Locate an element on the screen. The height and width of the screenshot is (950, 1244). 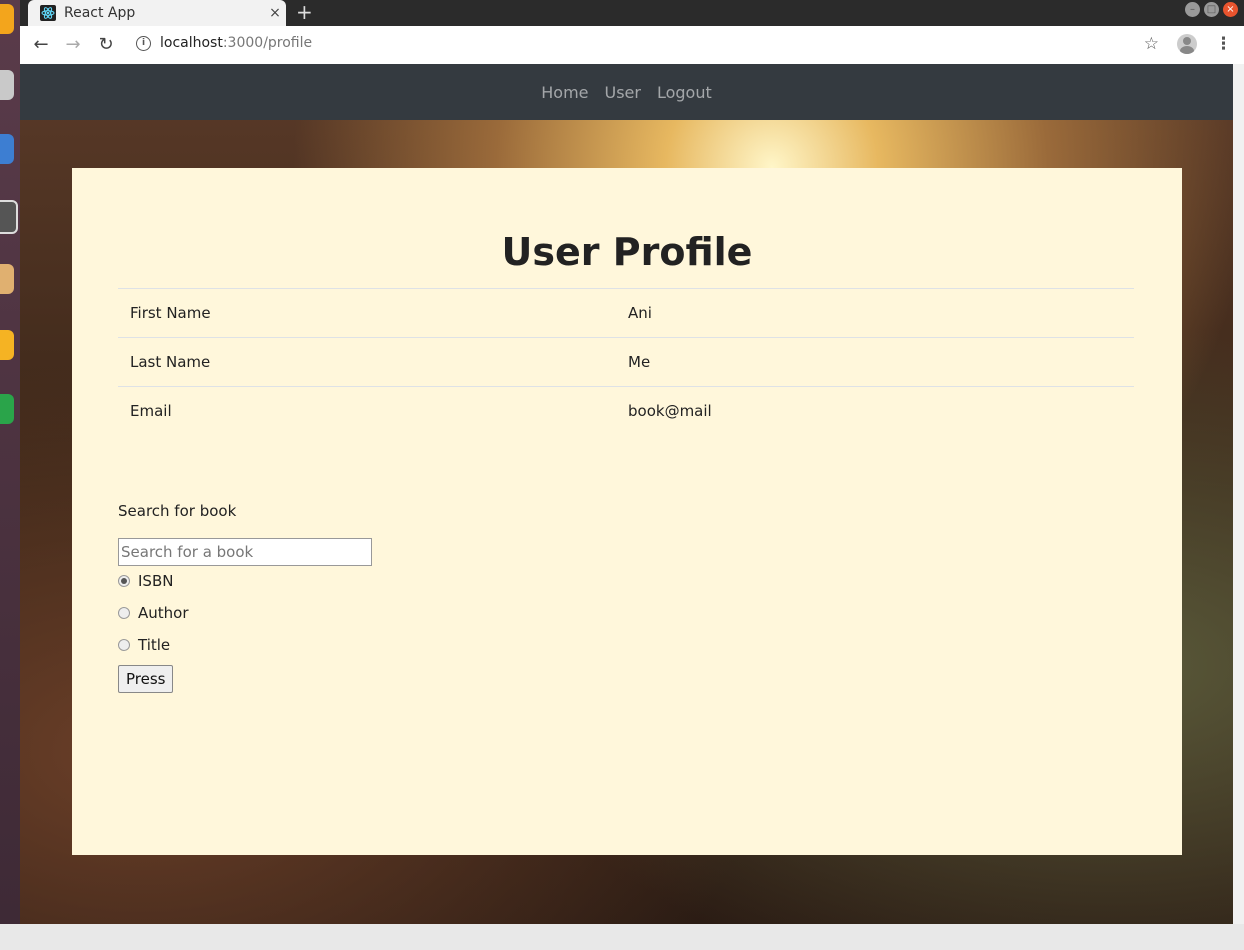
radio-option-author: Author is located at coordinates (153, 613).